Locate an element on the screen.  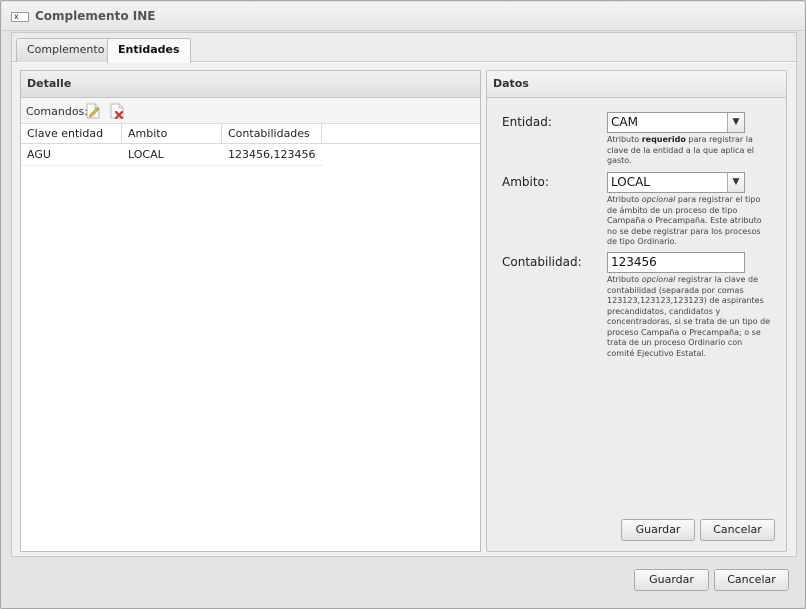
cell-clave-entidad: AGU is located at coordinates (39, 154).